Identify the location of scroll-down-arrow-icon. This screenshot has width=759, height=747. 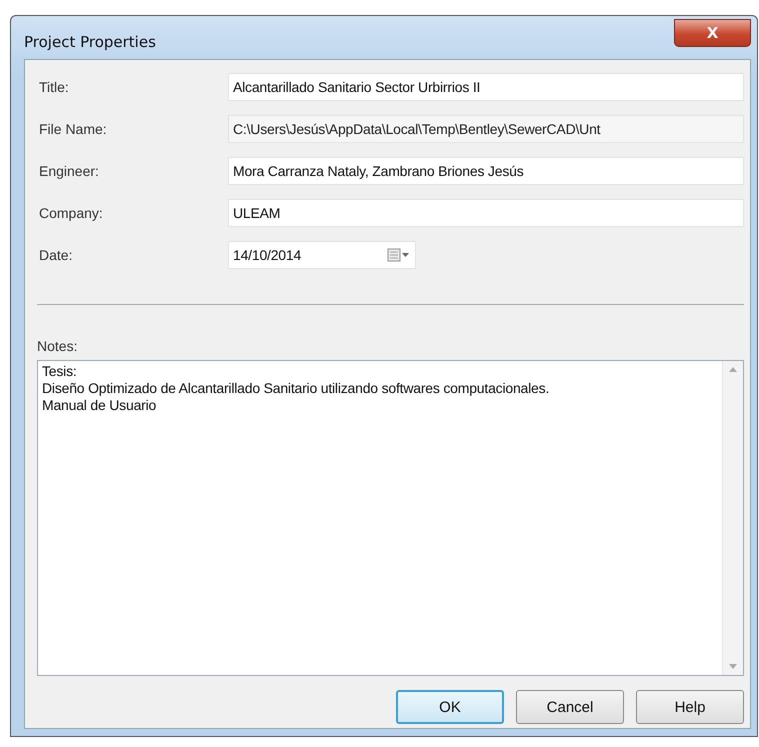
(733, 666).